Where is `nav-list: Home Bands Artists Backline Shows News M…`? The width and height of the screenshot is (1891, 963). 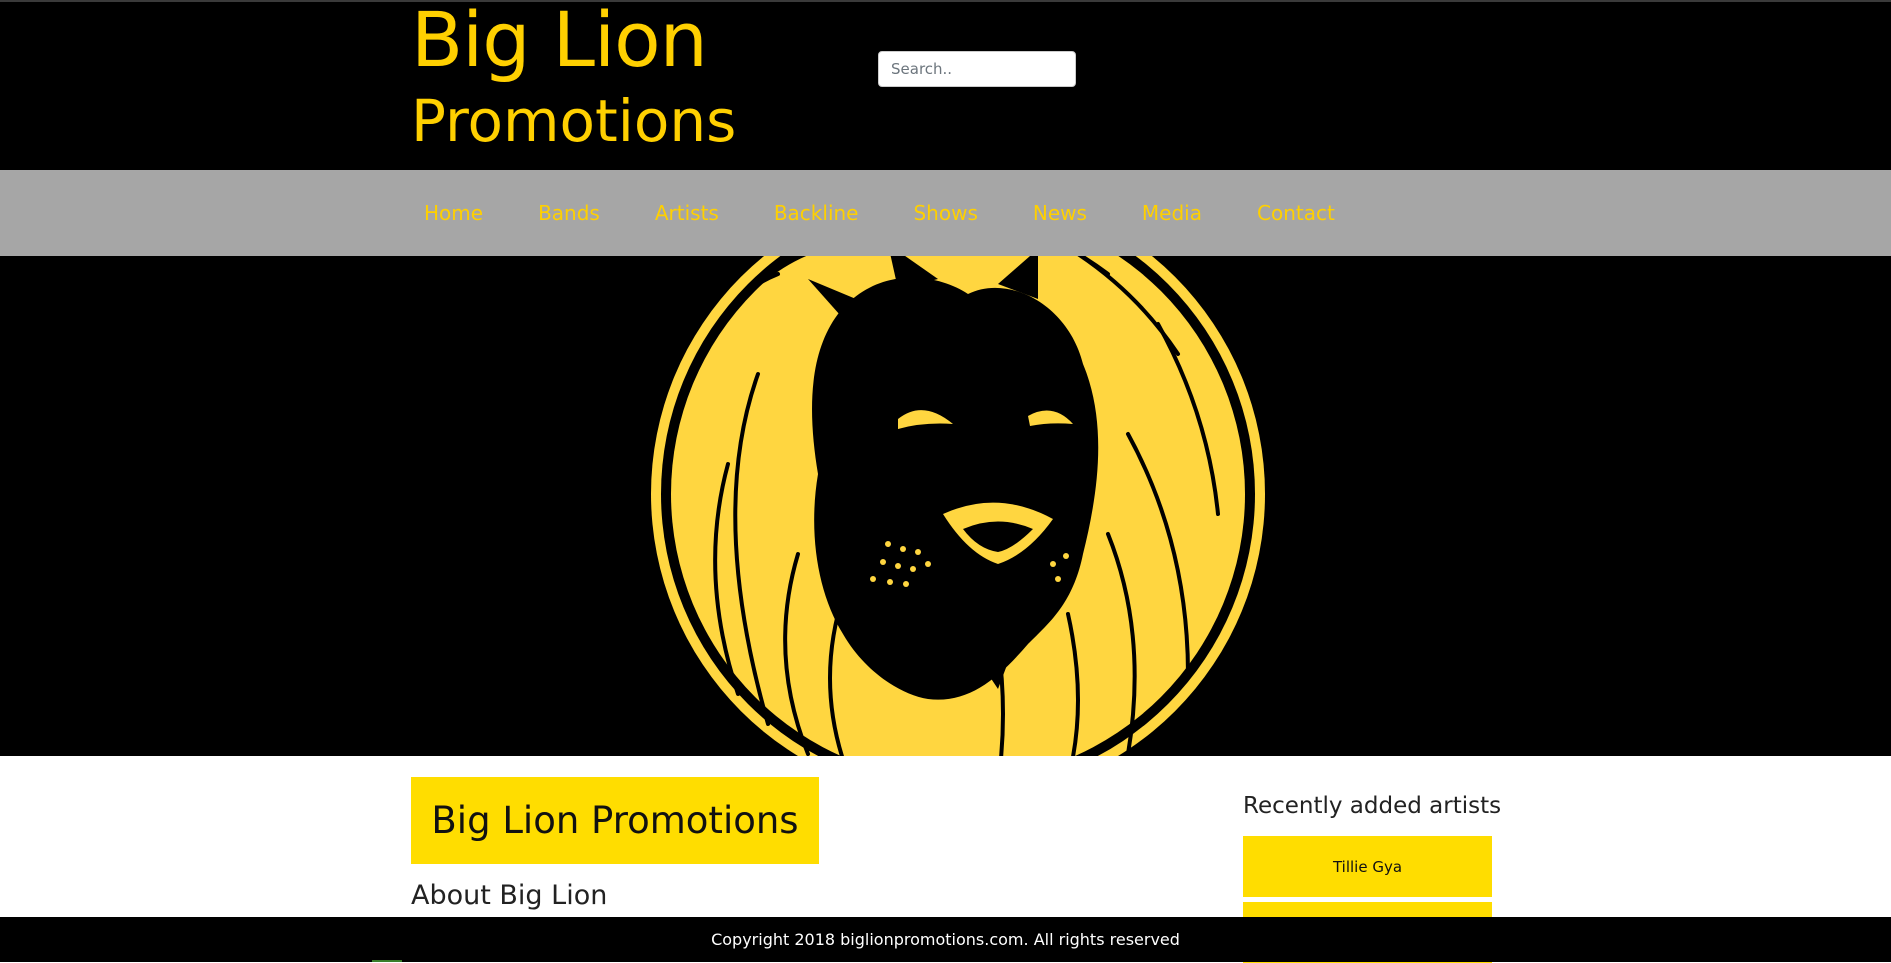
nav-list: Home Bands Artists Backline Shows News M… is located at coordinates (895, 213).